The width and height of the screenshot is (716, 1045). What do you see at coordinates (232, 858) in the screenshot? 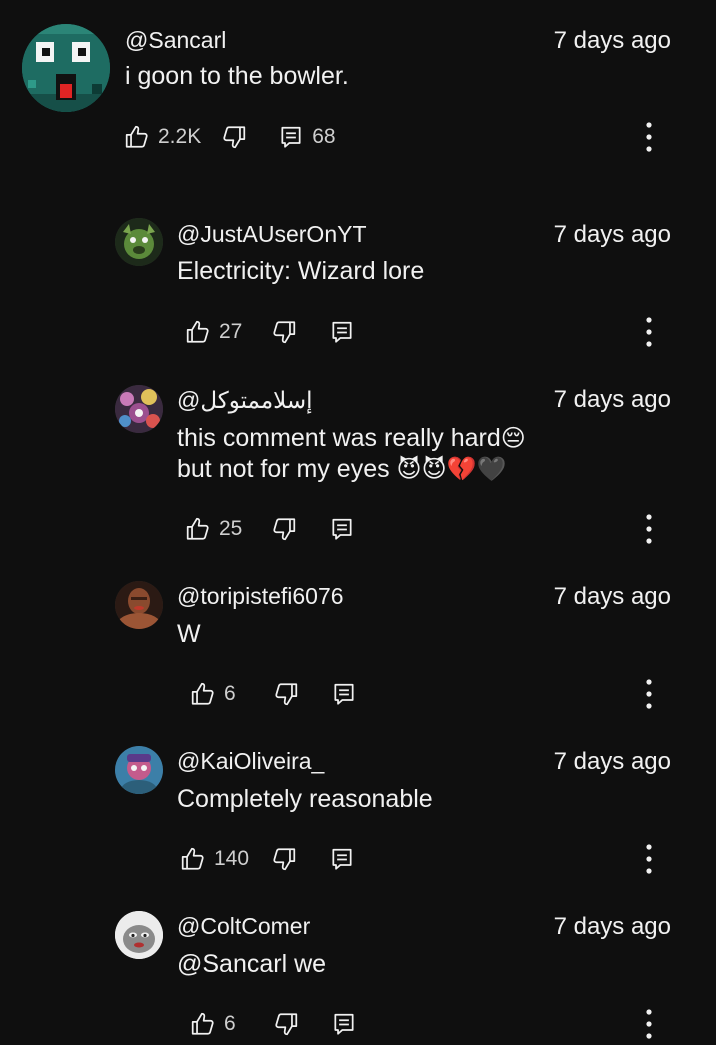
I see `like-count: 140` at bounding box center [232, 858].